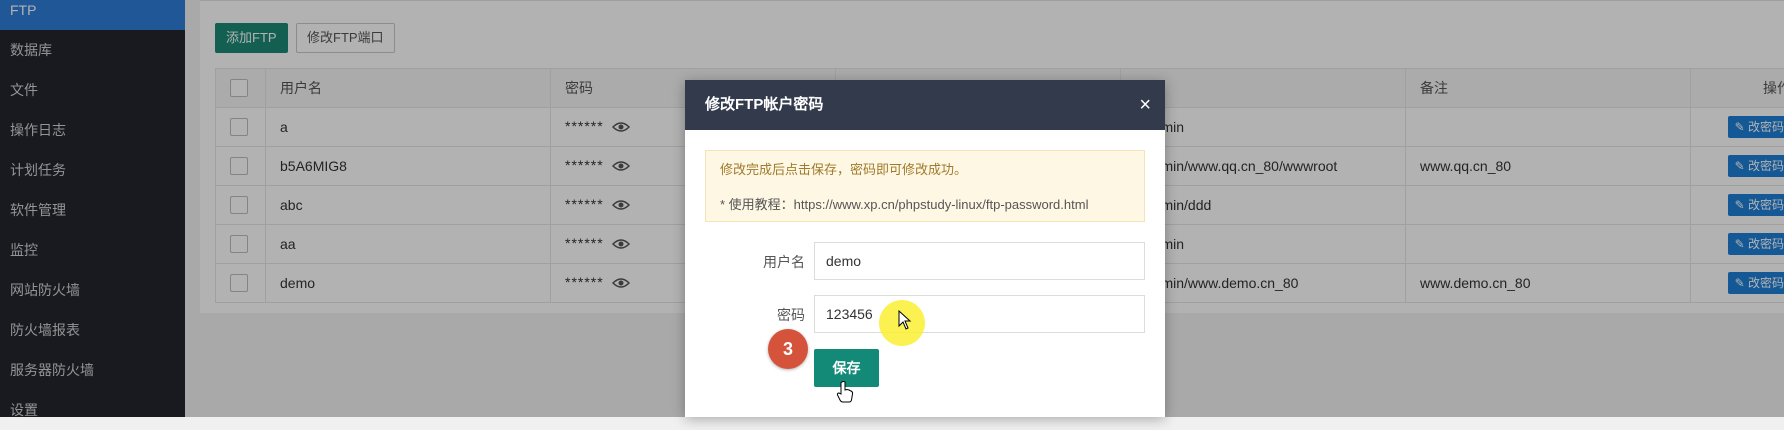 Image resolution: width=1784 pixels, height=430 pixels. What do you see at coordinates (755, 315) in the screenshot?
I see `password-label: 密码` at bounding box center [755, 315].